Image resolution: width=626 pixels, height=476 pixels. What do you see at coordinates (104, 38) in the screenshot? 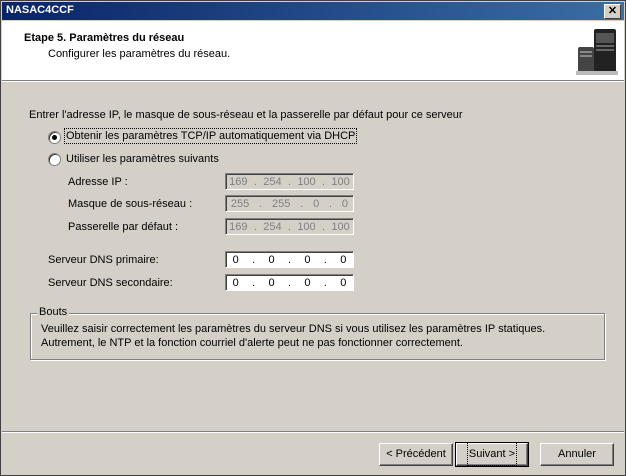
I see `step-title: Etape 5. Paramètres du réseau` at bounding box center [104, 38].